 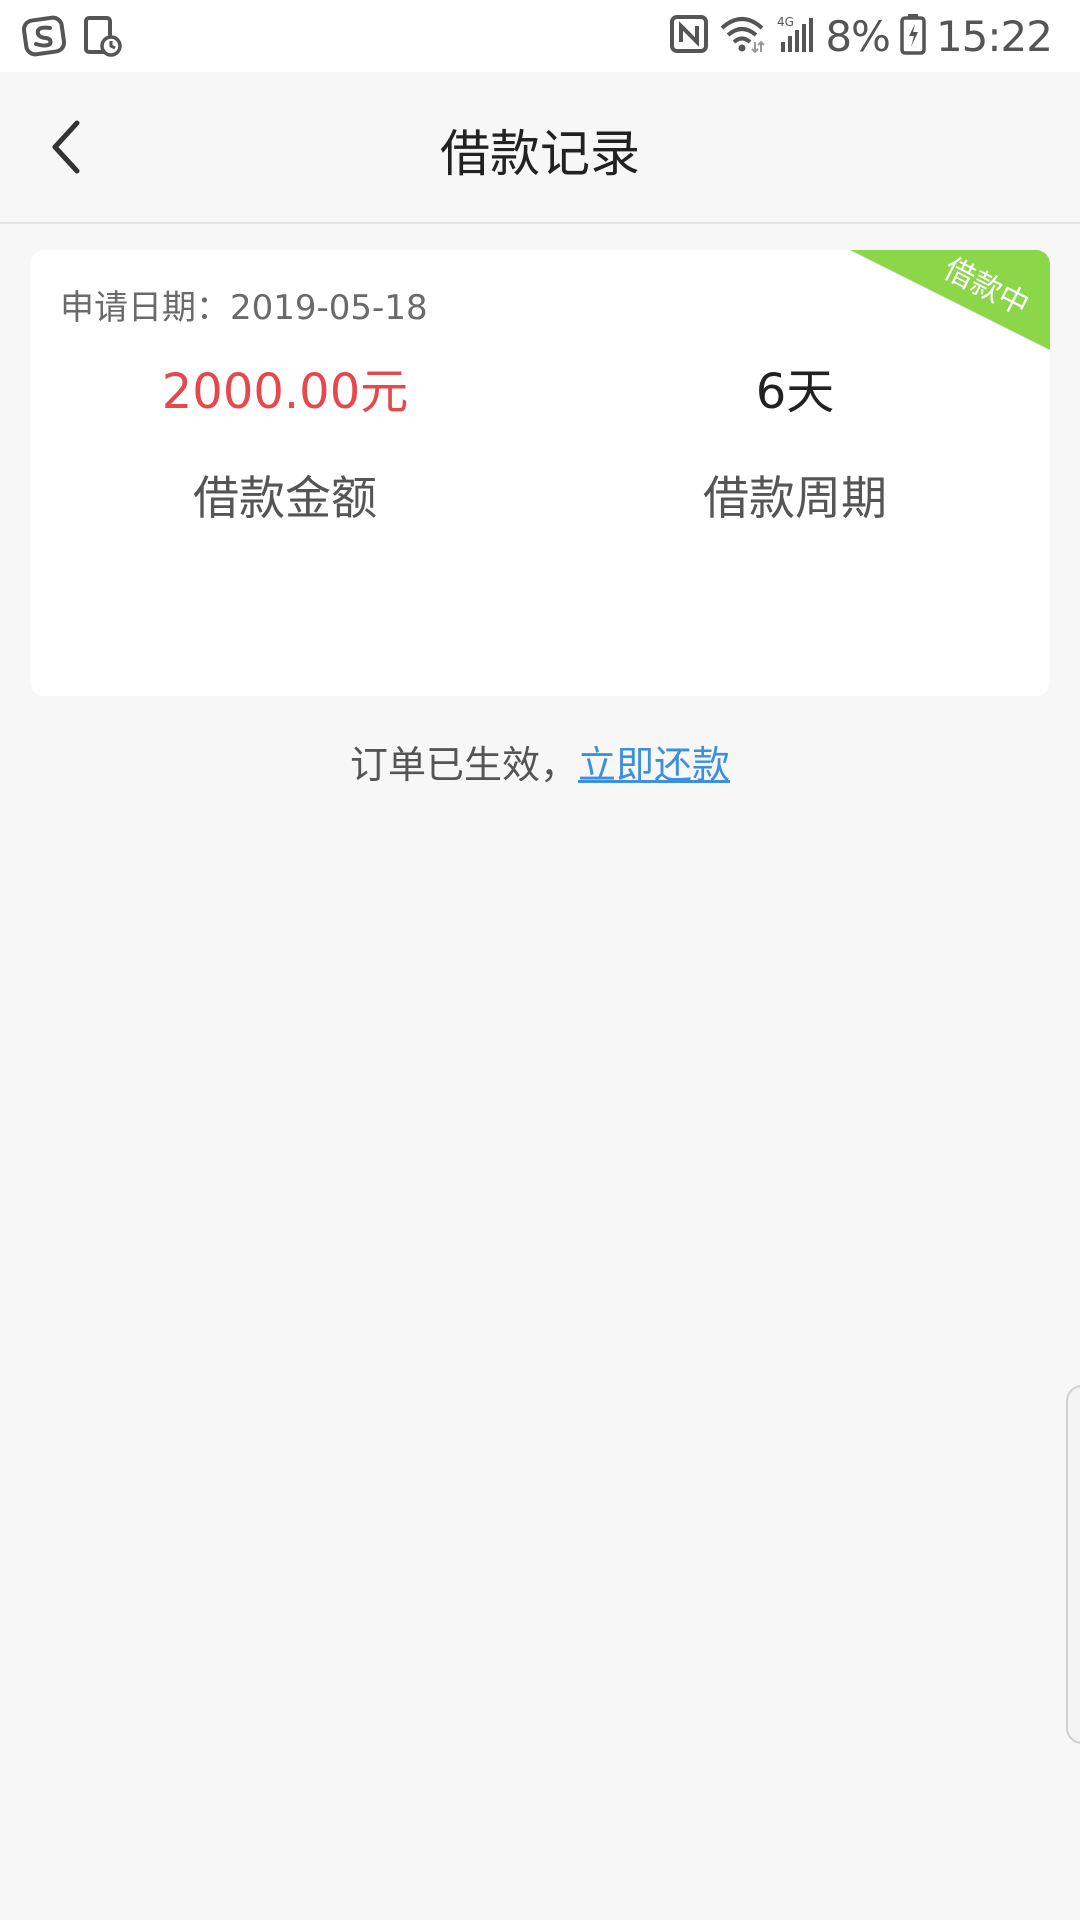 What do you see at coordinates (913, 36) in the screenshot?
I see `battery-icon` at bounding box center [913, 36].